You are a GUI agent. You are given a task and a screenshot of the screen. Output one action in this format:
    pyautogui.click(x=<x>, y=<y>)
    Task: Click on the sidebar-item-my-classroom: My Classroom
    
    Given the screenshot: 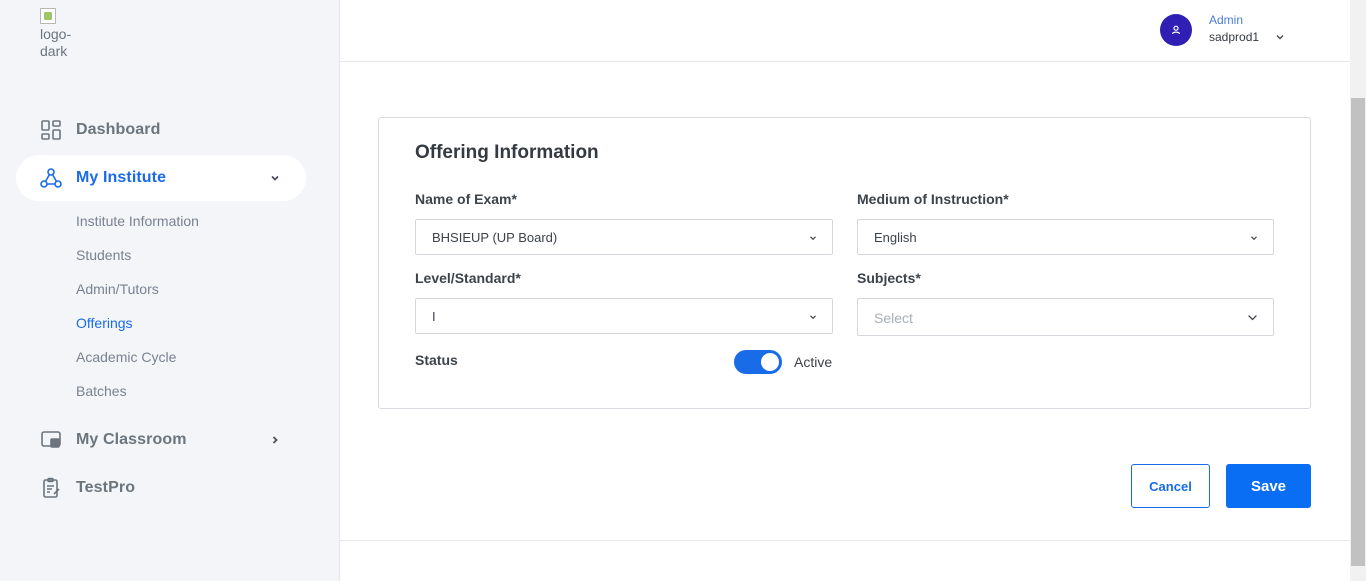 What is the action you would take?
    pyautogui.click(x=161, y=440)
    